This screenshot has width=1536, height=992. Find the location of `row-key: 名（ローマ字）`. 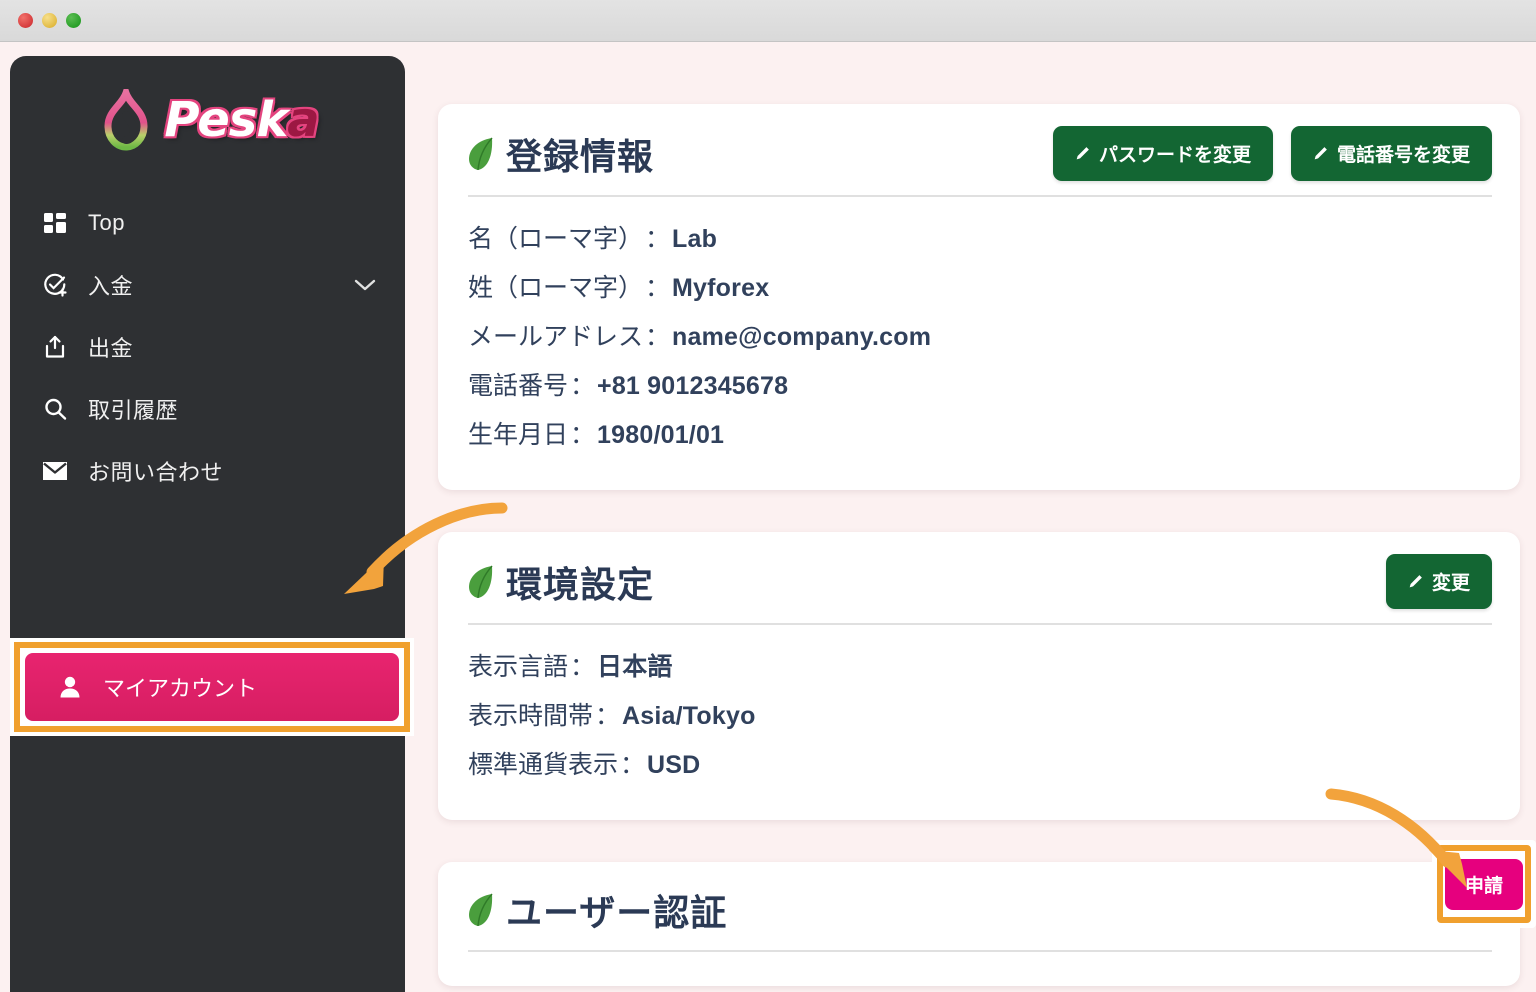

row-key: 名（ローマ字） is located at coordinates (556, 239).